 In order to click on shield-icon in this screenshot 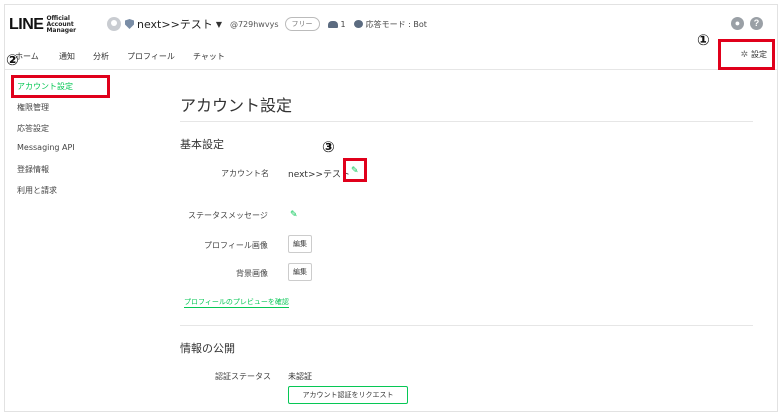, I will do `click(129, 24)`.